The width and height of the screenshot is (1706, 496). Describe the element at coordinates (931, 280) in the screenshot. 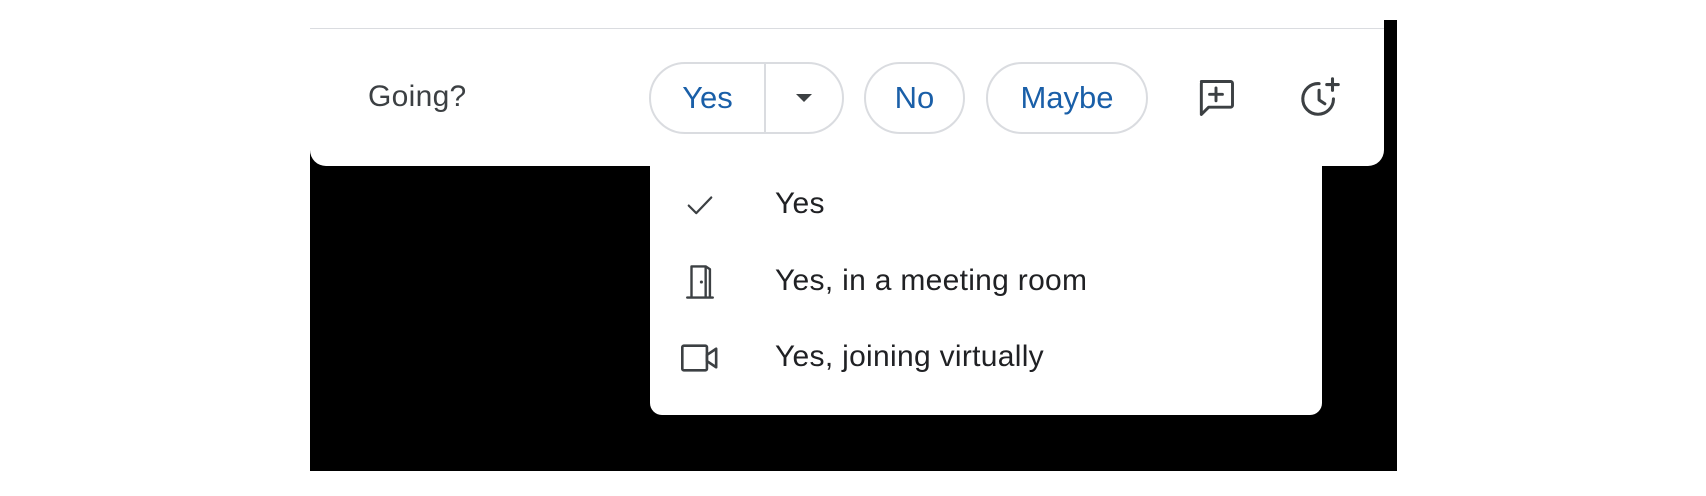

I see `menu-item-label: Yes, in a meeting room` at that location.